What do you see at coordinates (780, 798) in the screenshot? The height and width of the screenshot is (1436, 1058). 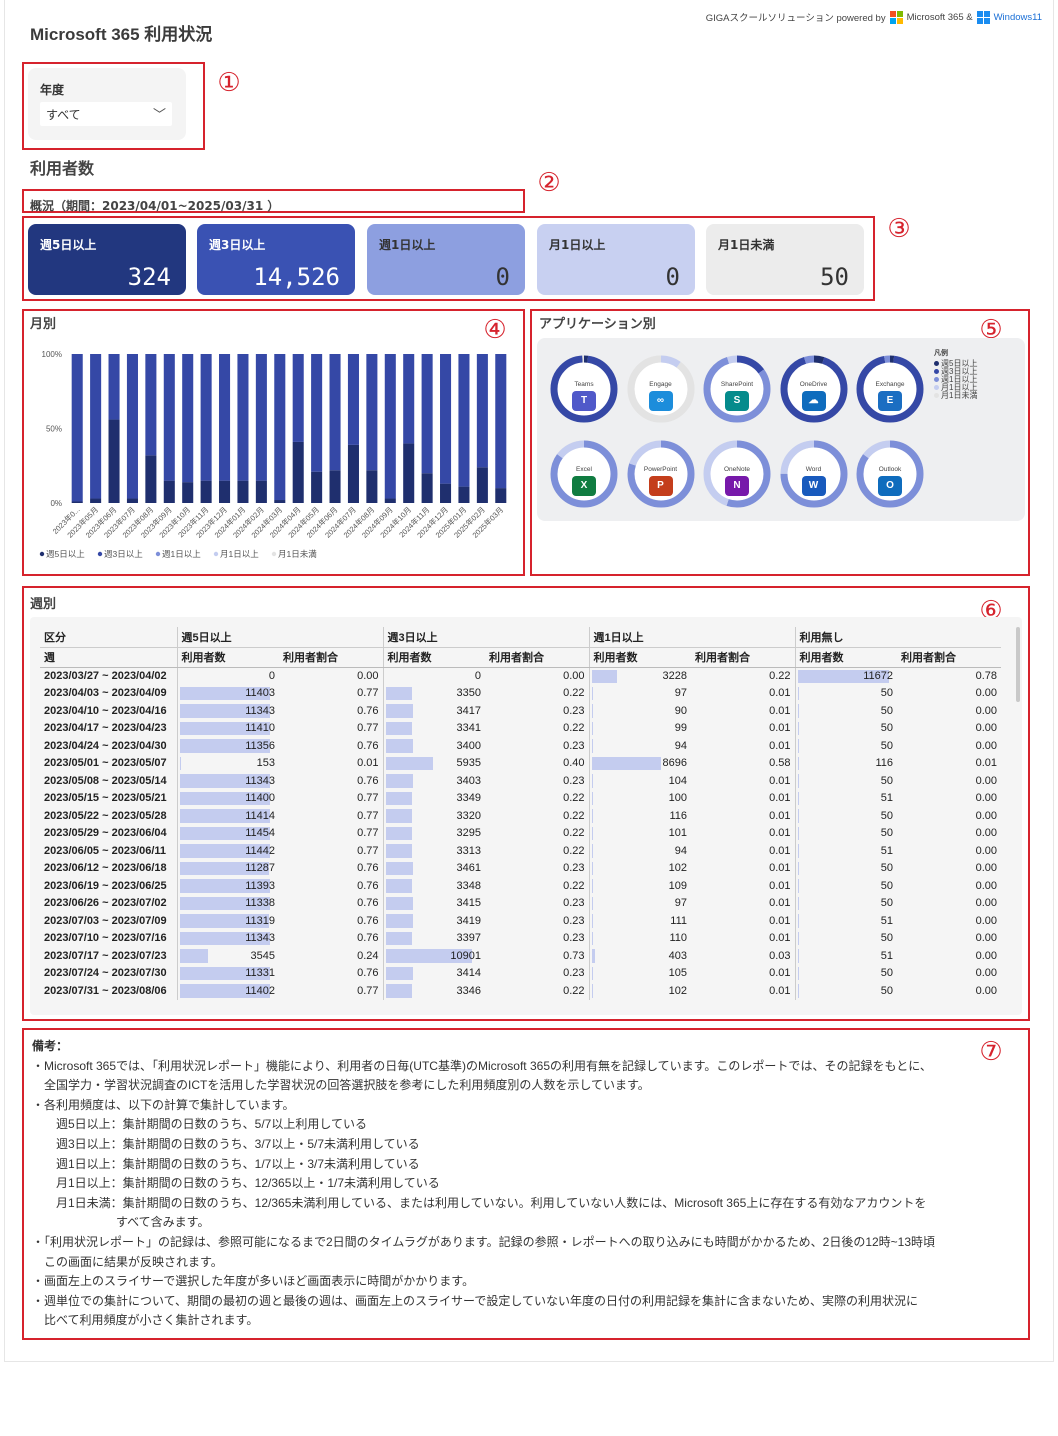 I see `ratio-cell: 0.01` at bounding box center [780, 798].